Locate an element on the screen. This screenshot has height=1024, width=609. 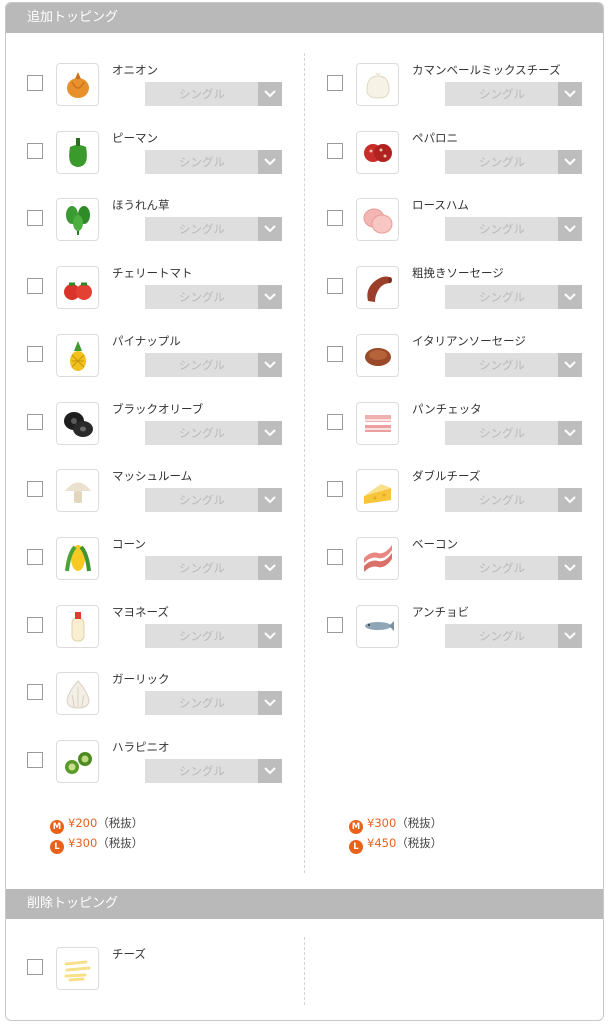
topping-item-sausage: 粗挽きソーセージ シングル is located at coordinates (454, 296).